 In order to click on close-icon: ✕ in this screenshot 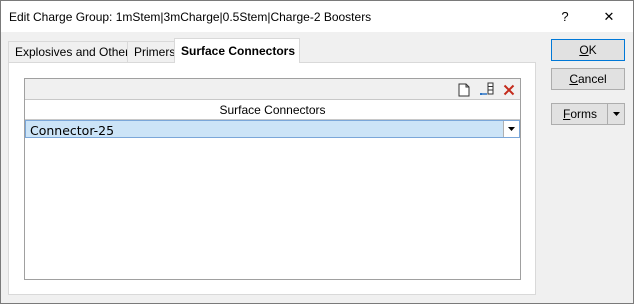, I will do `click(609, 16)`.